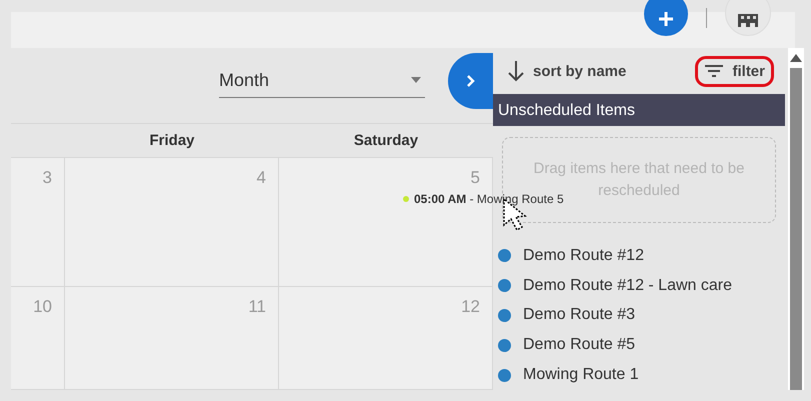 The width and height of the screenshot is (811, 401). What do you see at coordinates (714, 71) in the screenshot?
I see `filter-icon` at bounding box center [714, 71].